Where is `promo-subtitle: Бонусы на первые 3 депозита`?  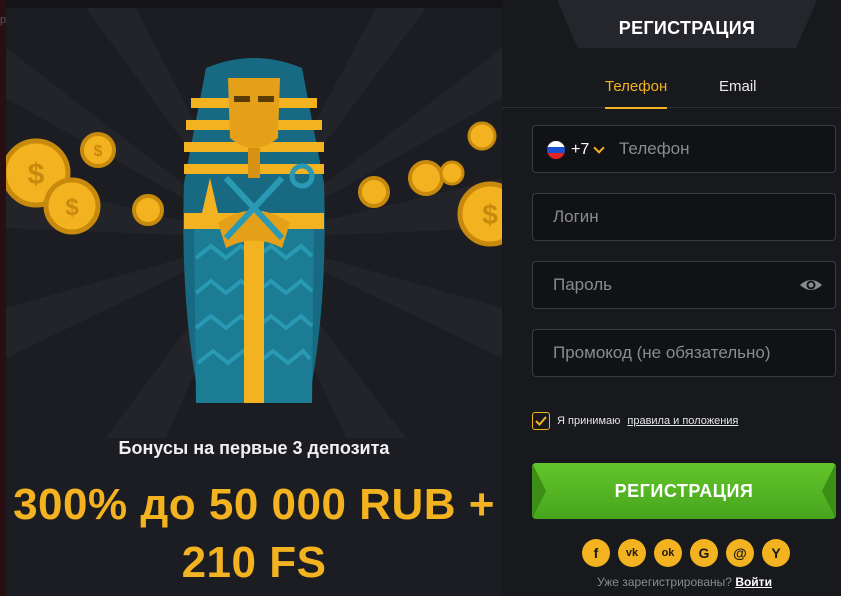
promo-subtitle: Бонусы на первые 3 депозита is located at coordinates (254, 448).